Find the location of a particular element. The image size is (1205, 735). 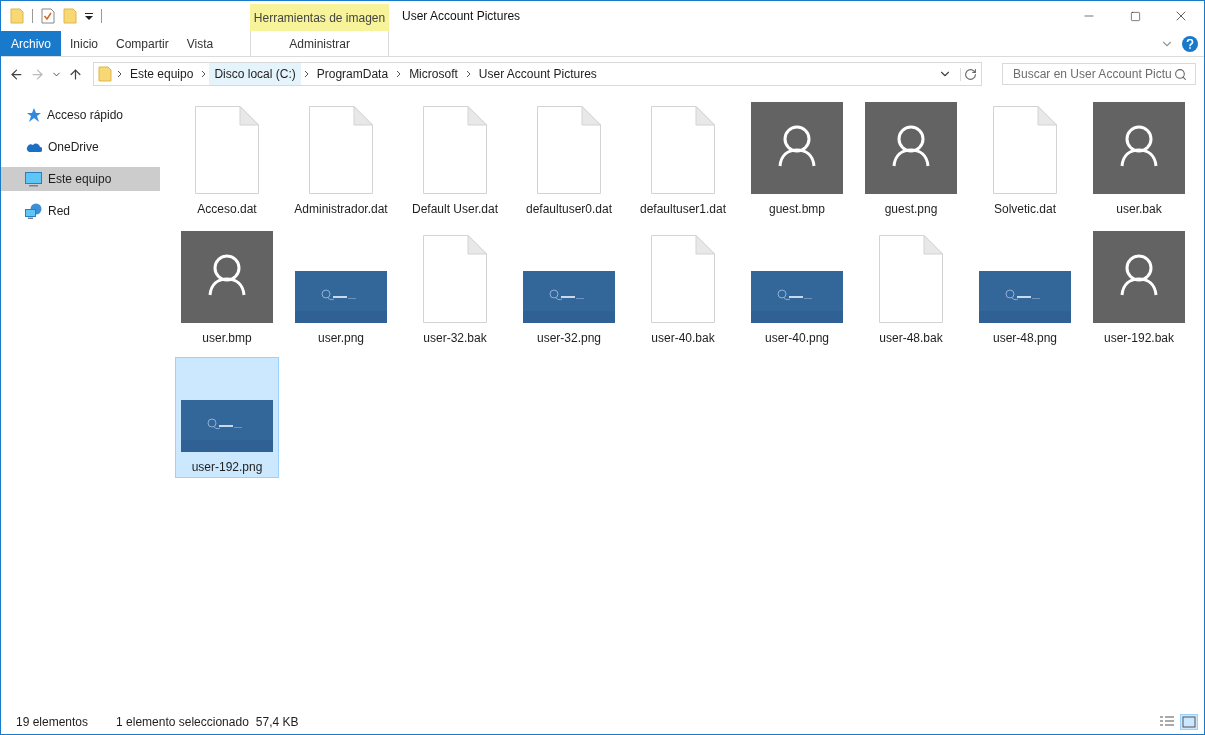

file-tile: defaultuser0.dat is located at coordinates (569, 159).